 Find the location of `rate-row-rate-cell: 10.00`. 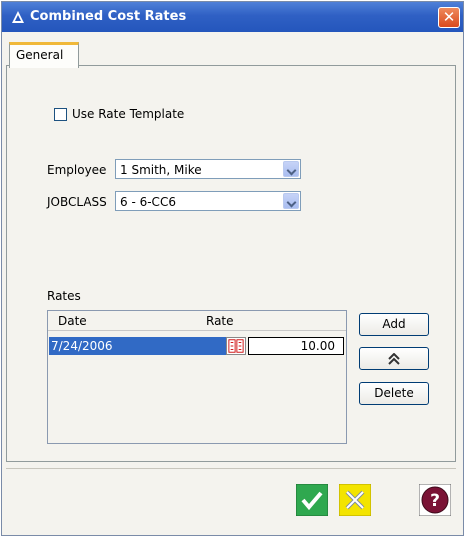

rate-row-rate-cell: 10.00 is located at coordinates (296, 346).